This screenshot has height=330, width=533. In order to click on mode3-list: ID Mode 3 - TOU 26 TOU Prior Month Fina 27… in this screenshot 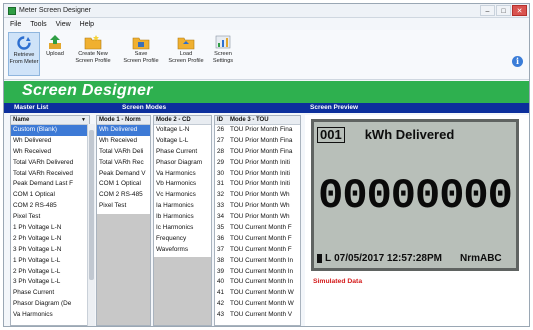, I will do `click(257, 220)`.